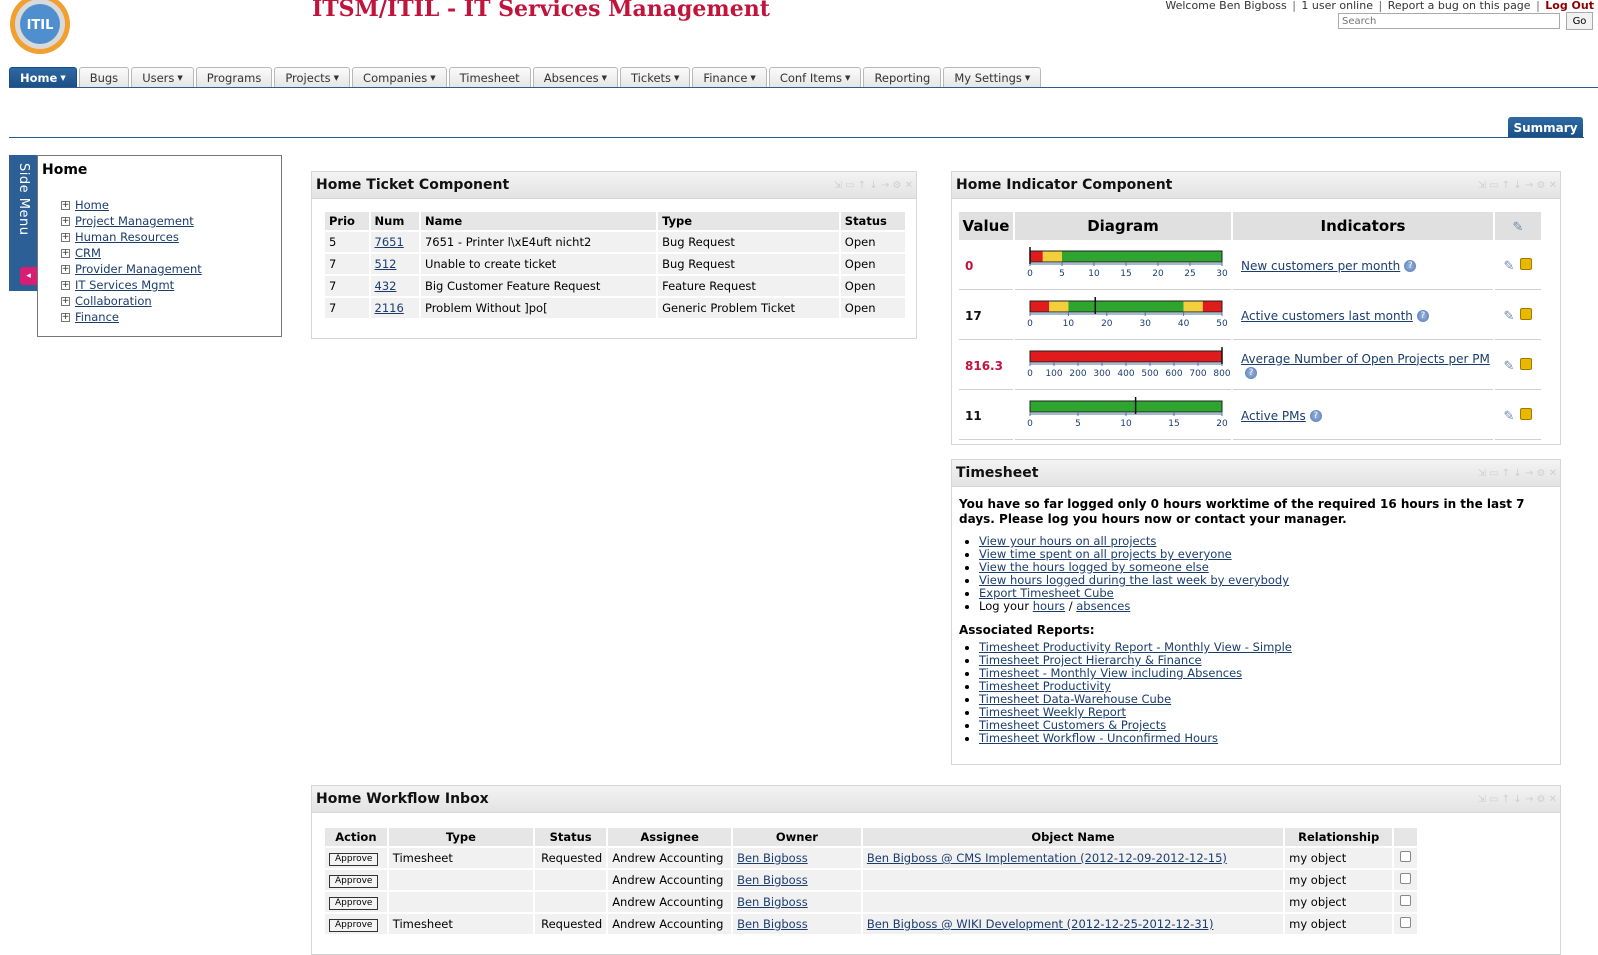 The image size is (1598, 955). I want to click on tab-bugs: Bugs, so click(104, 77).